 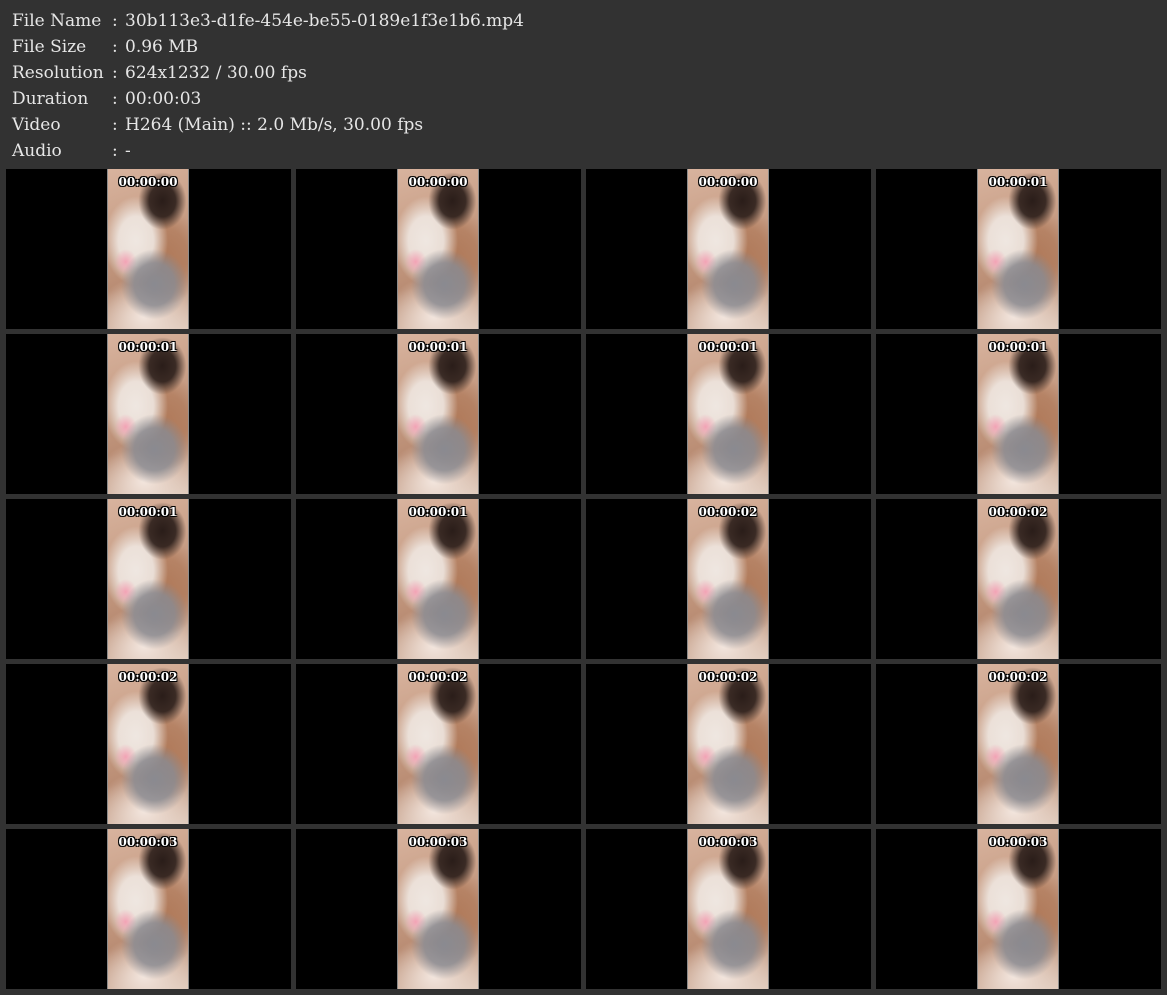 I want to click on resolution-label: Resolution, so click(x=58, y=73).